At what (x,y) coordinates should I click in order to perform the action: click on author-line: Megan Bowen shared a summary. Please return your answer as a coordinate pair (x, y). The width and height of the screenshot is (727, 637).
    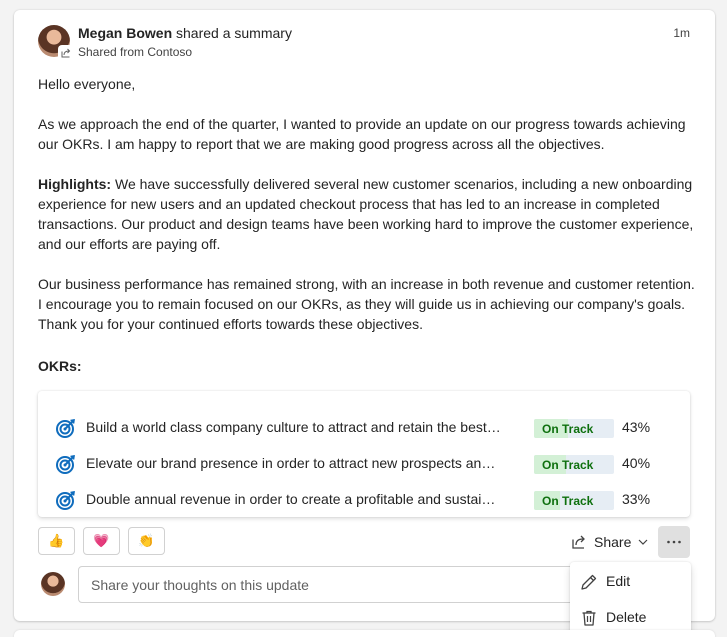
    Looking at the image, I should click on (185, 33).